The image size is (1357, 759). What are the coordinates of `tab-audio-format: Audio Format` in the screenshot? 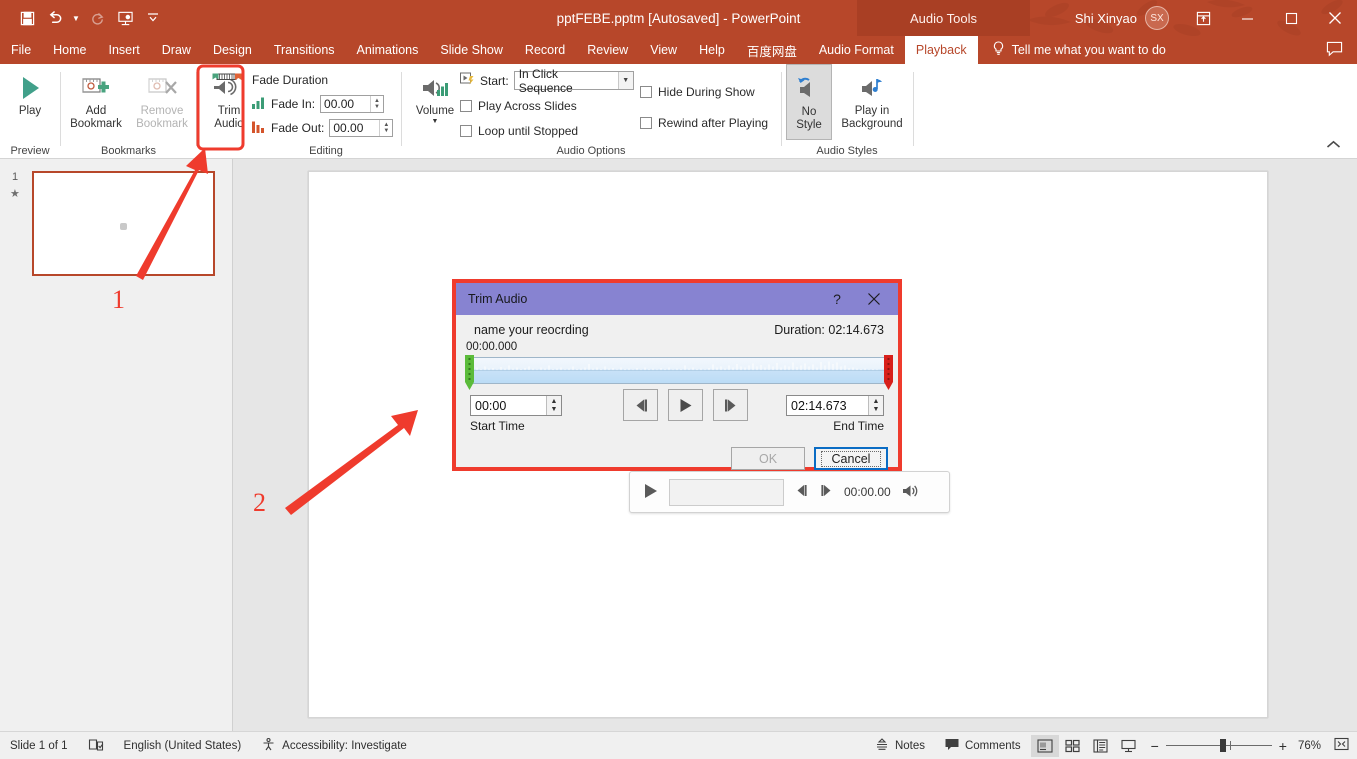 It's located at (856, 50).